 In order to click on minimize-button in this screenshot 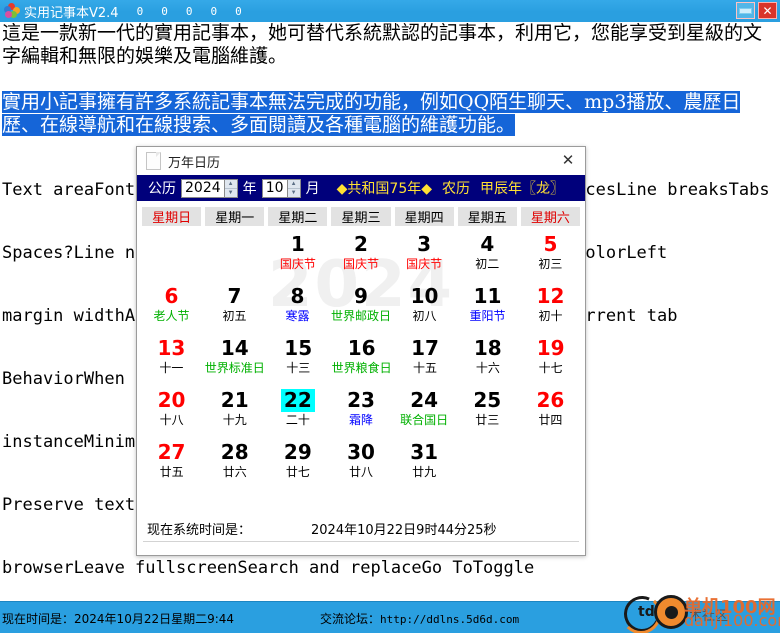, I will do `click(745, 10)`.